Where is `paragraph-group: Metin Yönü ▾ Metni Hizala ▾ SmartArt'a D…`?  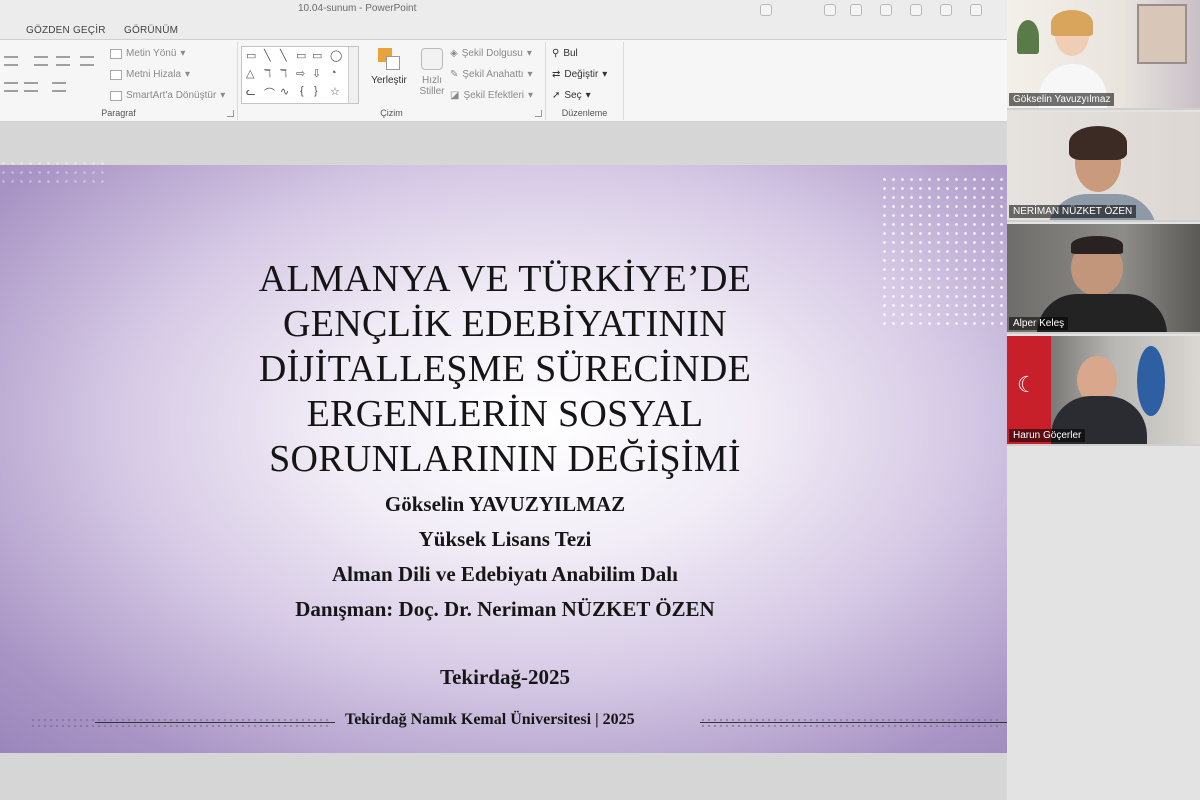 paragraph-group: Metin Yönü ▾ Metni Hizala ▾ SmartArt'a D… is located at coordinates (119, 81).